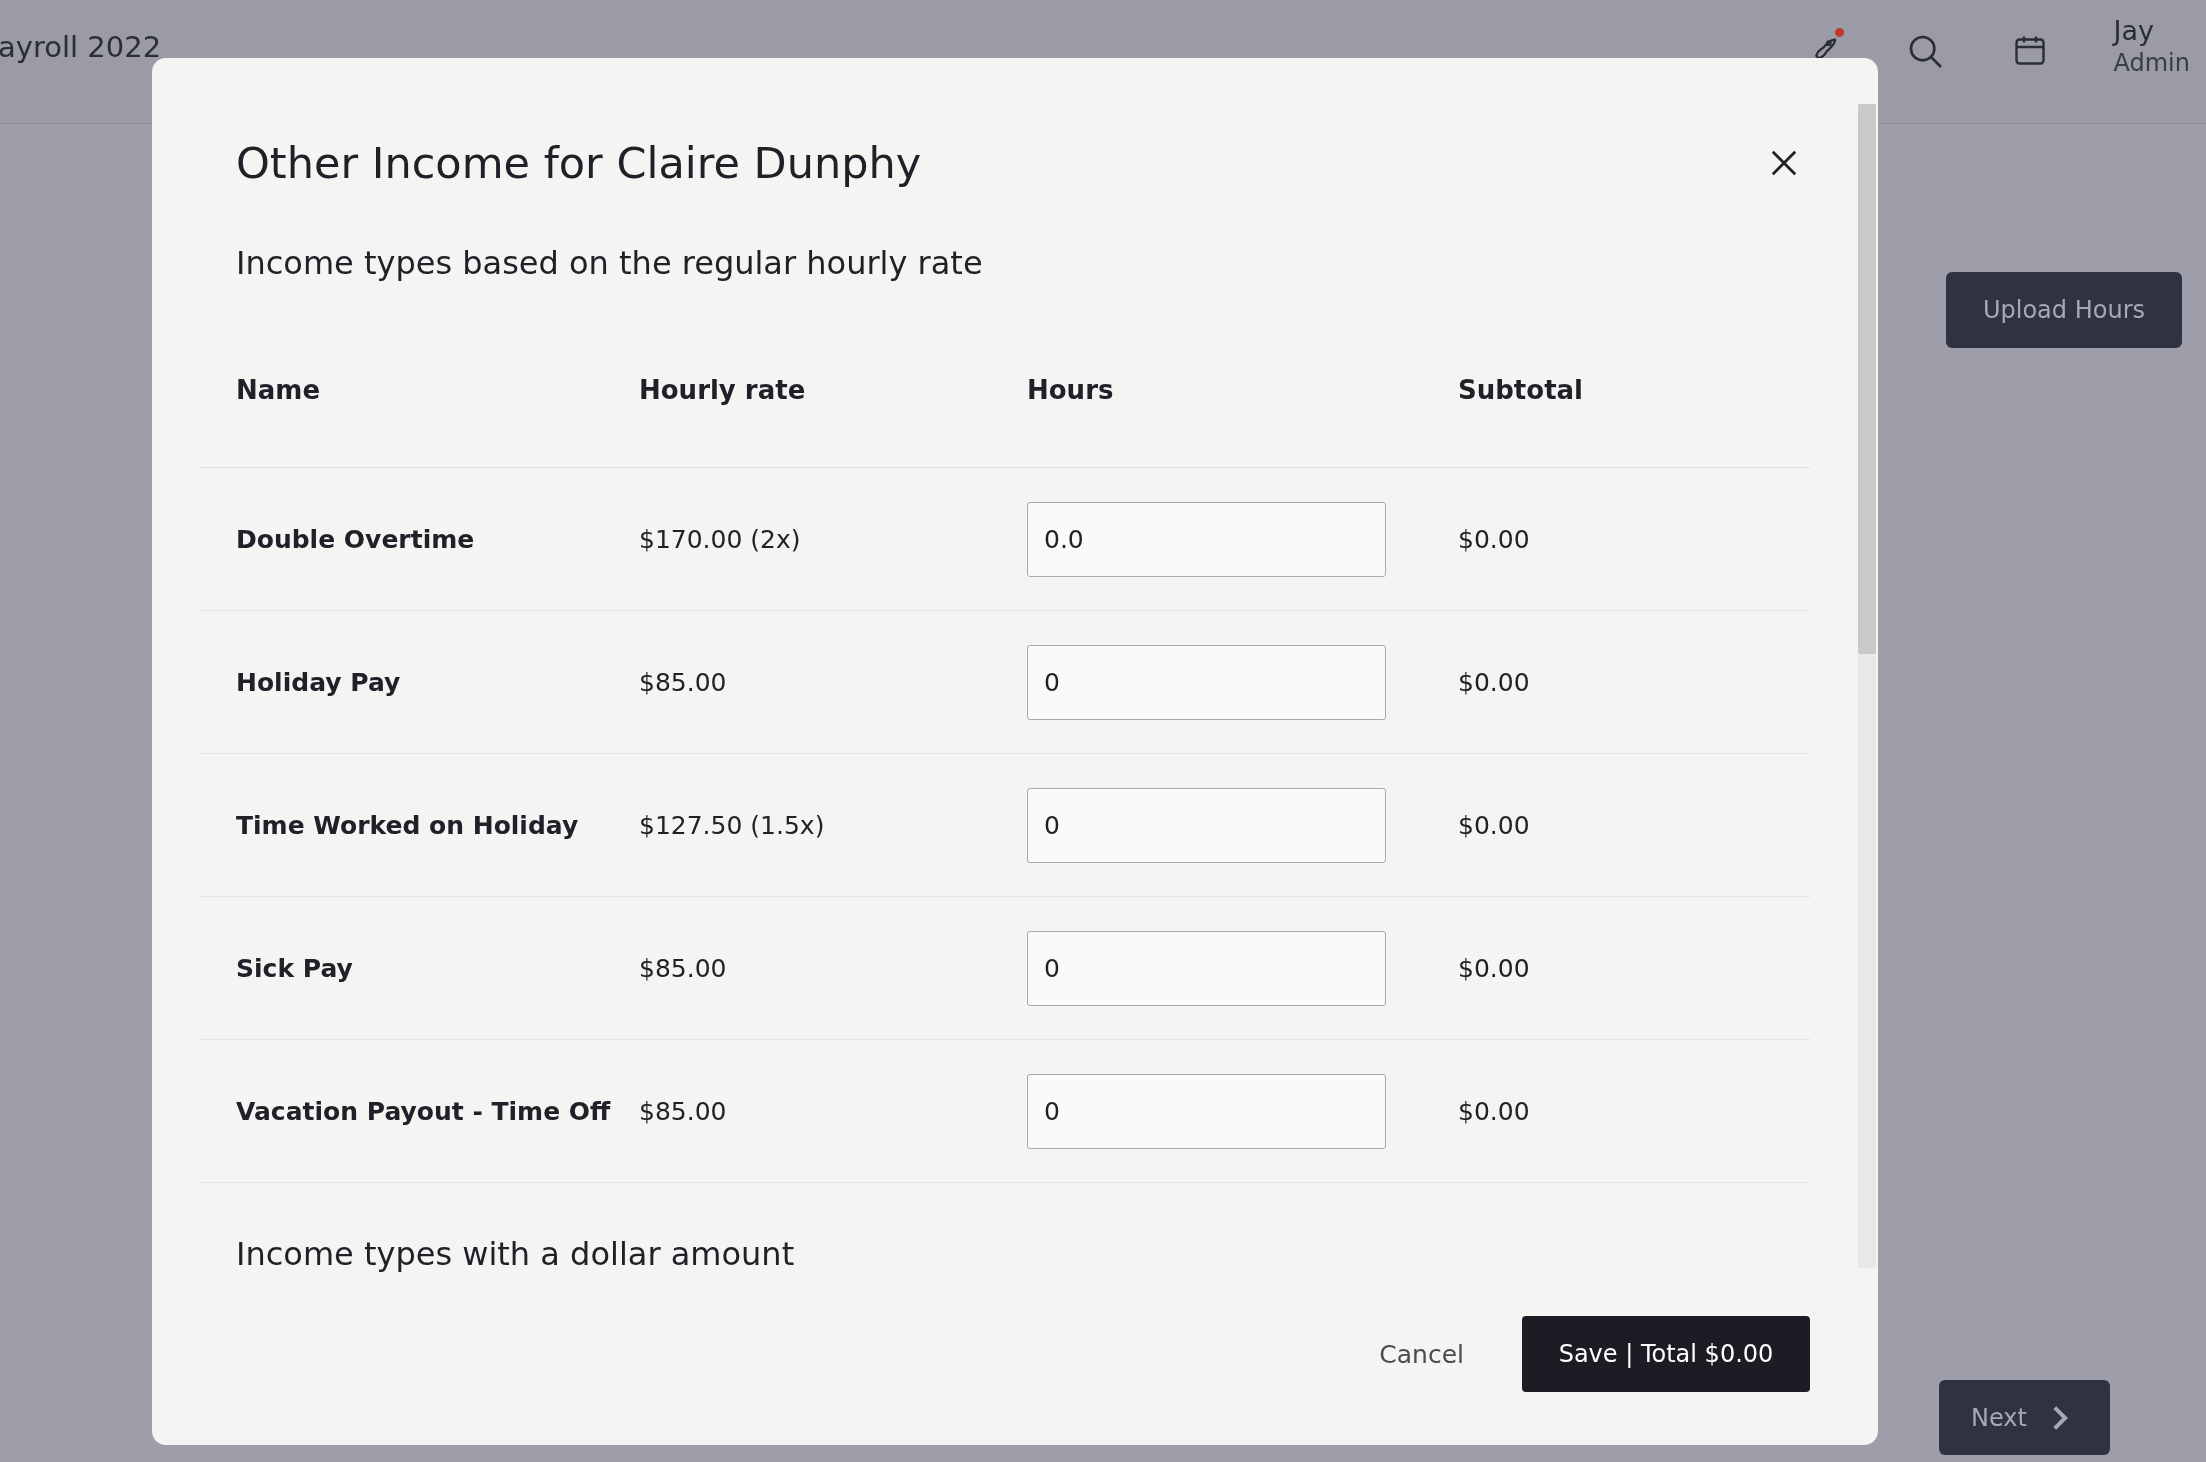 This screenshot has height=1462, width=2206. What do you see at coordinates (1206, 539) in the screenshot?
I see `hours-field: 0.0` at bounding box center [1206, 539].